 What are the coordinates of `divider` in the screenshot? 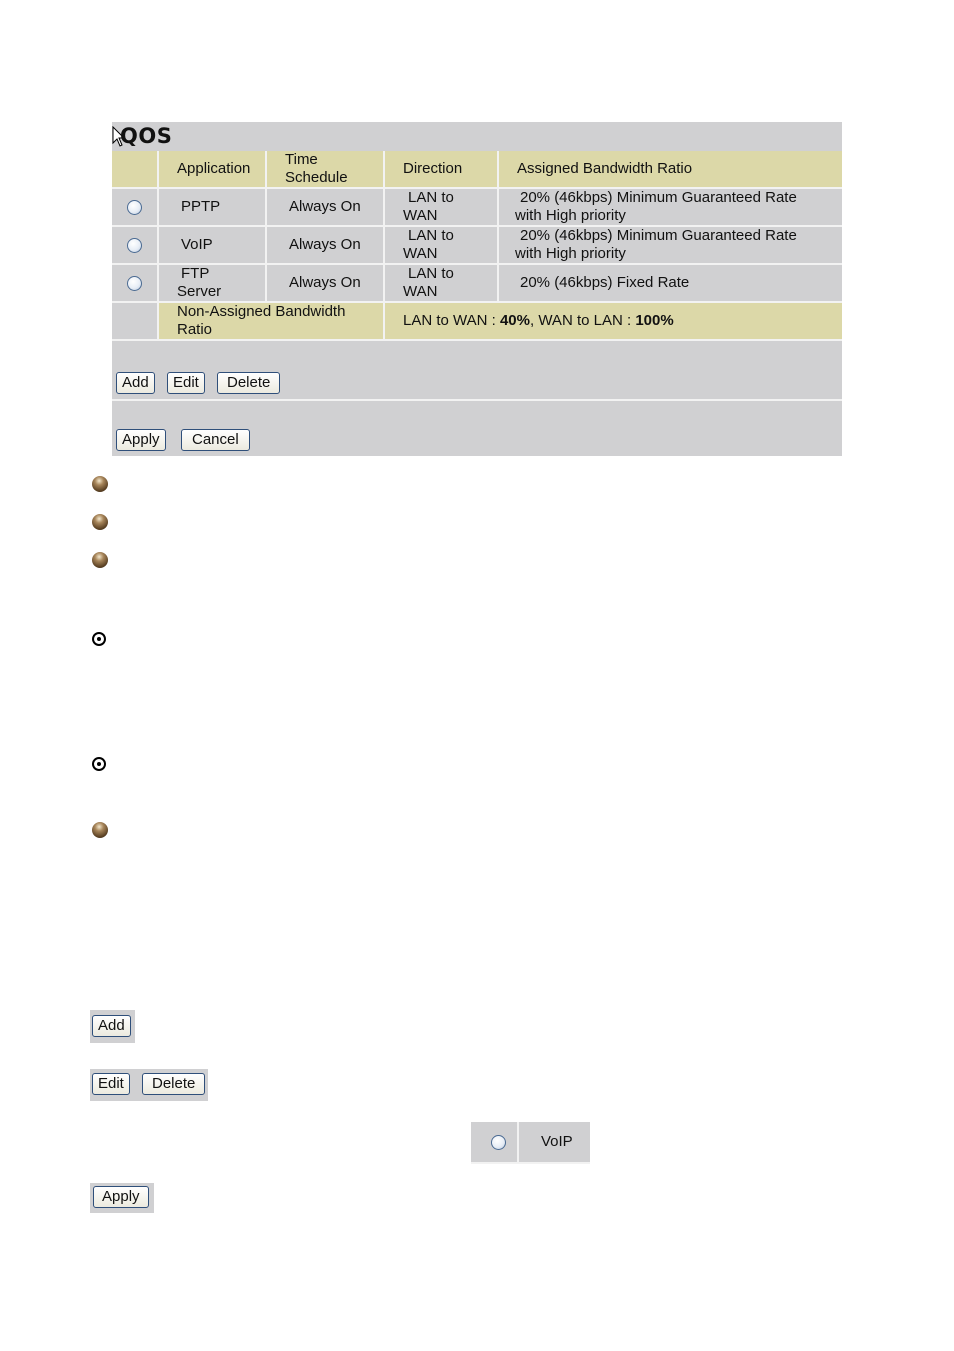 It's located at (477, 400).